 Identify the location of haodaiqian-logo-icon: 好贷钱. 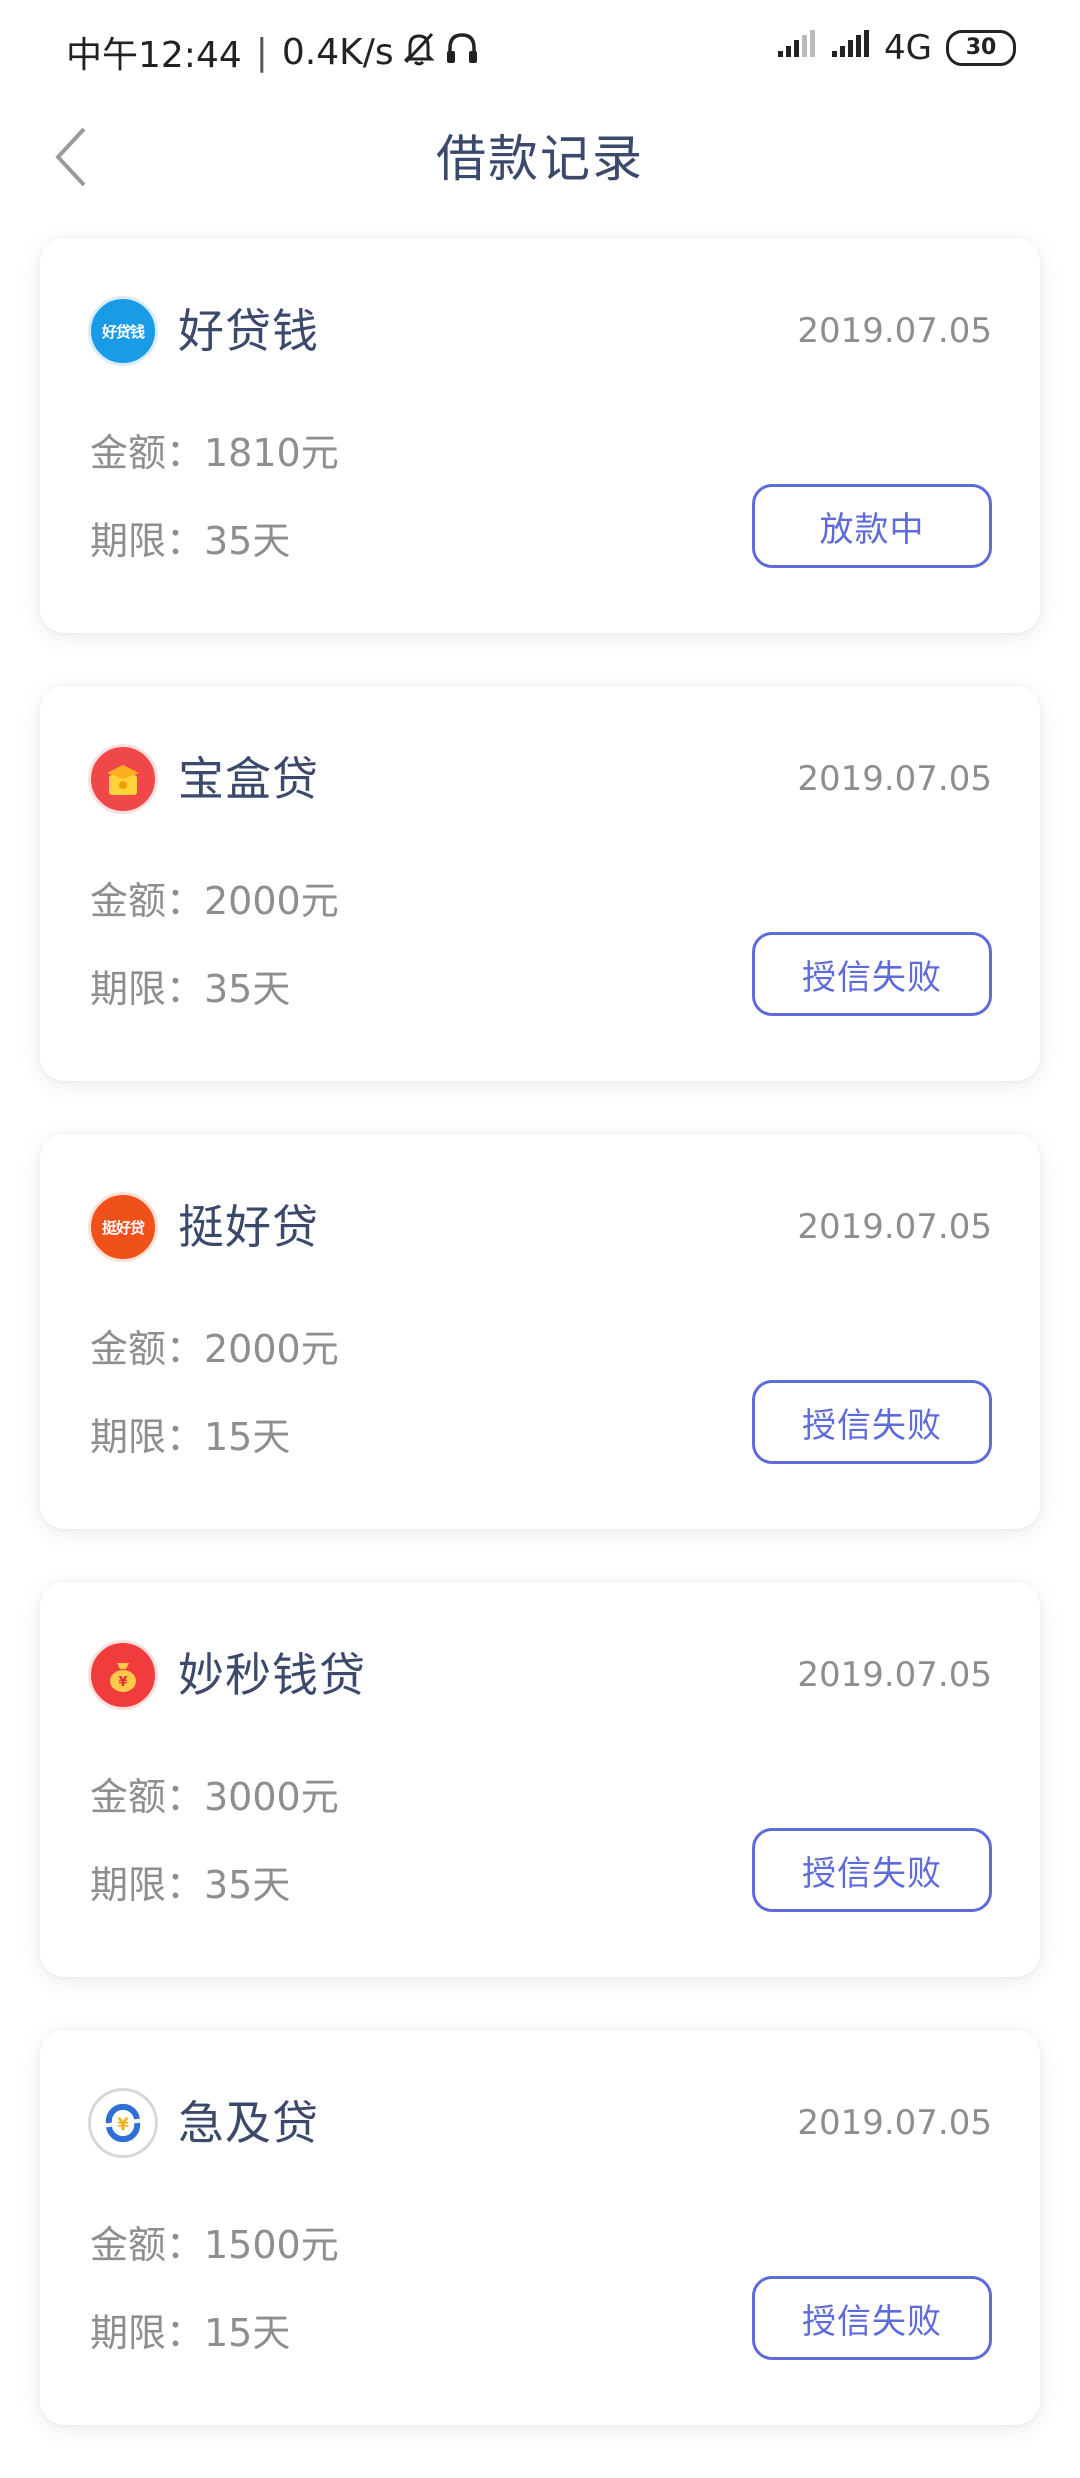
(123, 331).